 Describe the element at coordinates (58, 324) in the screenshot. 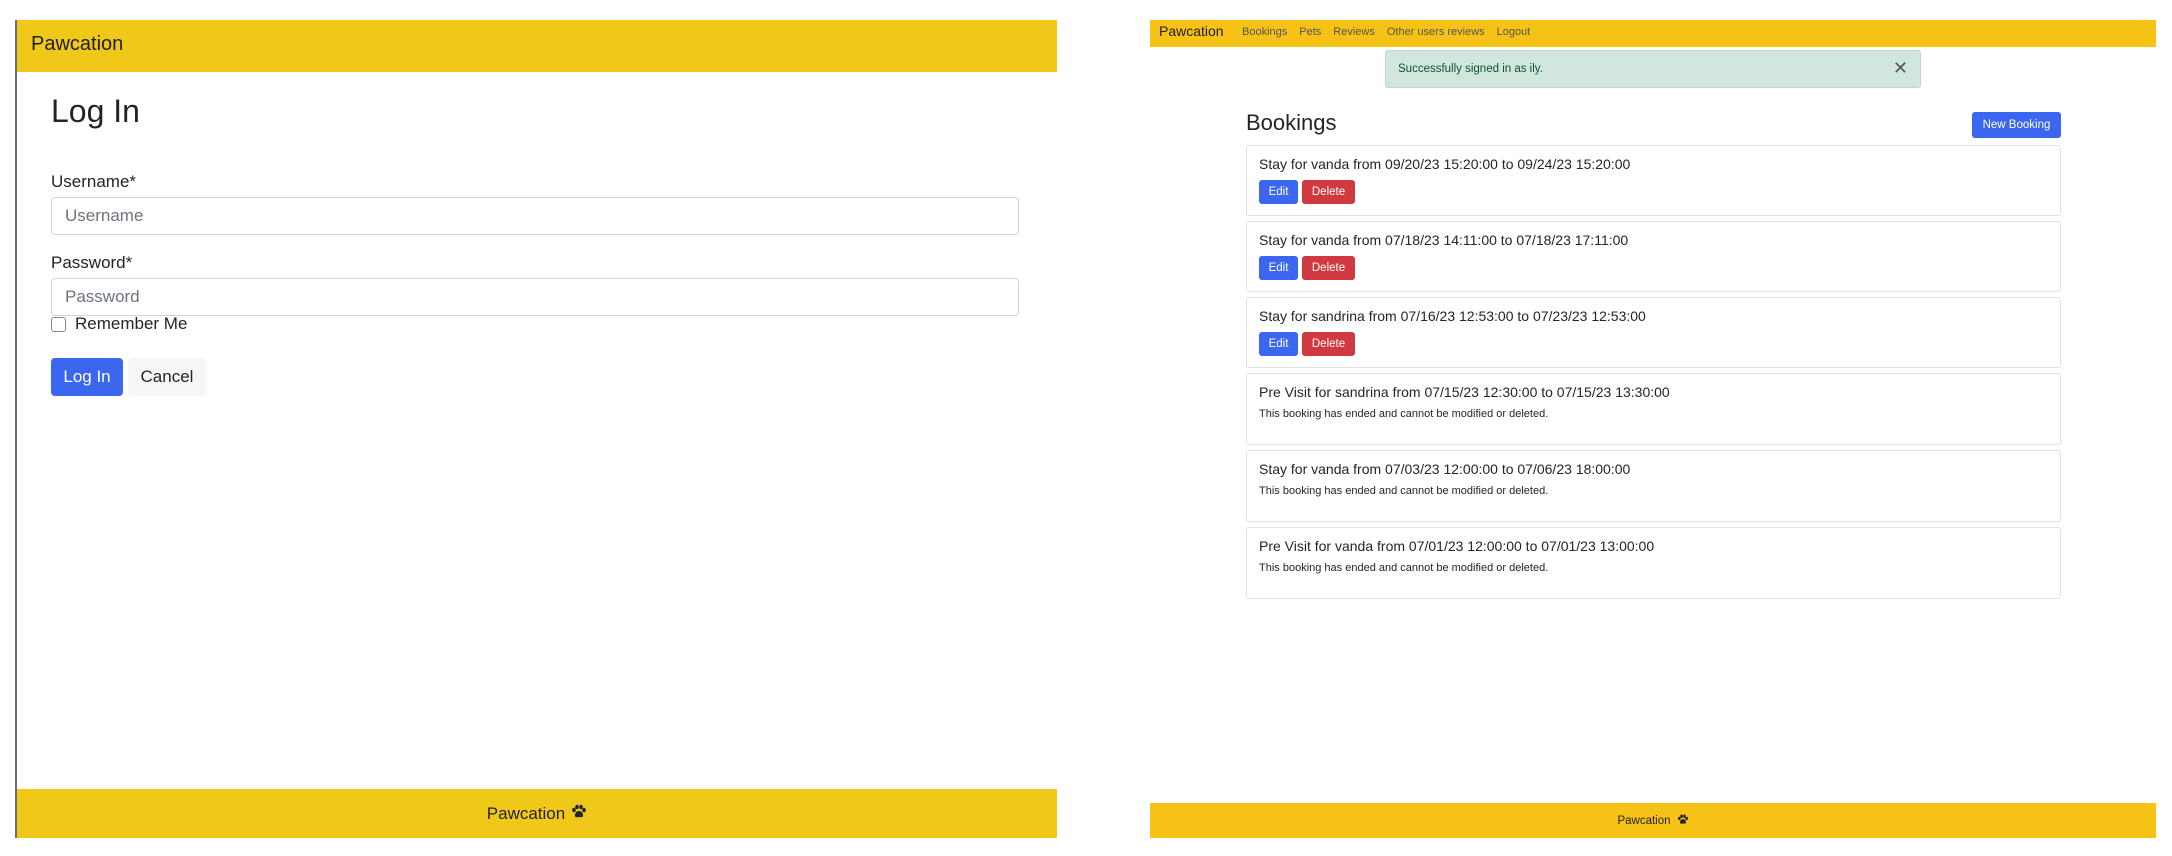

I see `remember-me-checkbox` at that location.